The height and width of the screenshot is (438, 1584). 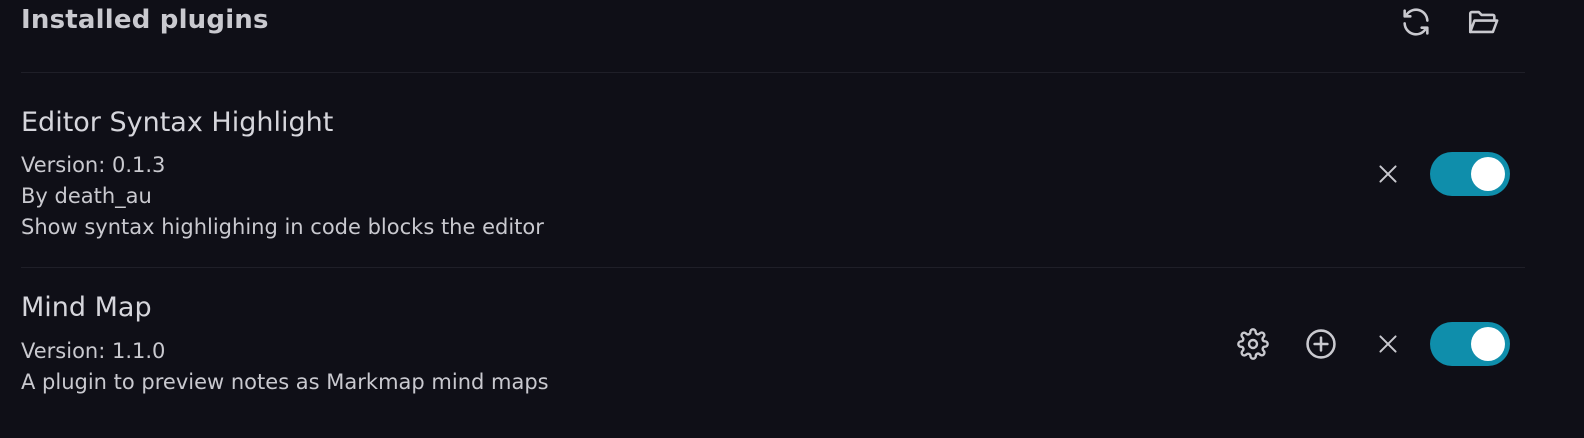 What do you see at coordinates (86, 196) in the screenshot?
I see `plugin-author: By death_au` at bounding box center [86, 196].